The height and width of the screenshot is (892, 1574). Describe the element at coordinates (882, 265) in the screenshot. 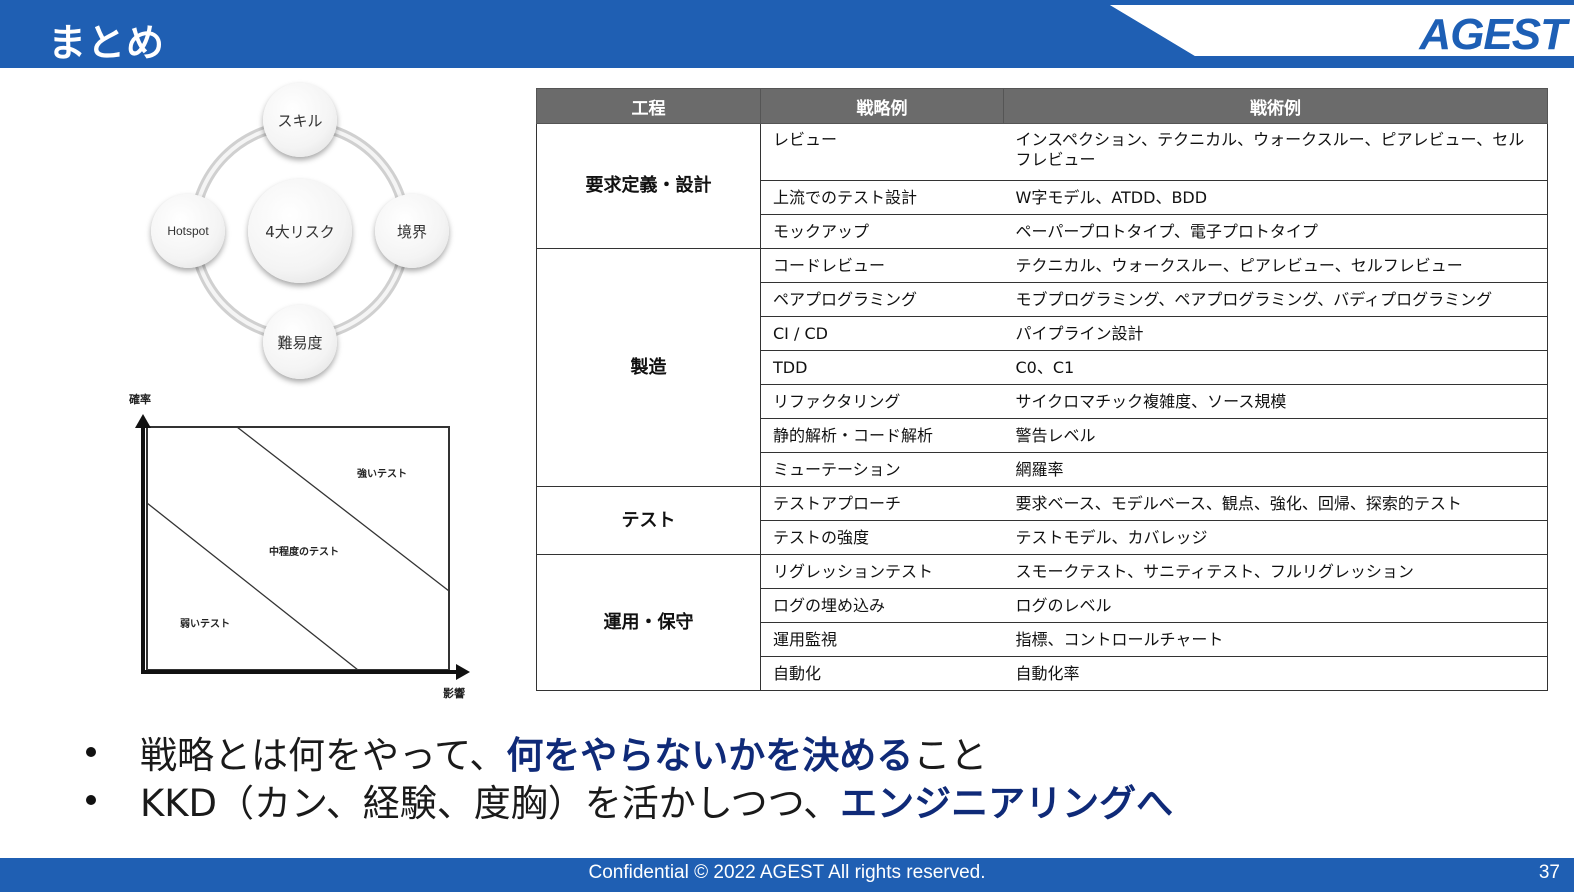

I see `strategy-cell: コードレビュー` at that location.